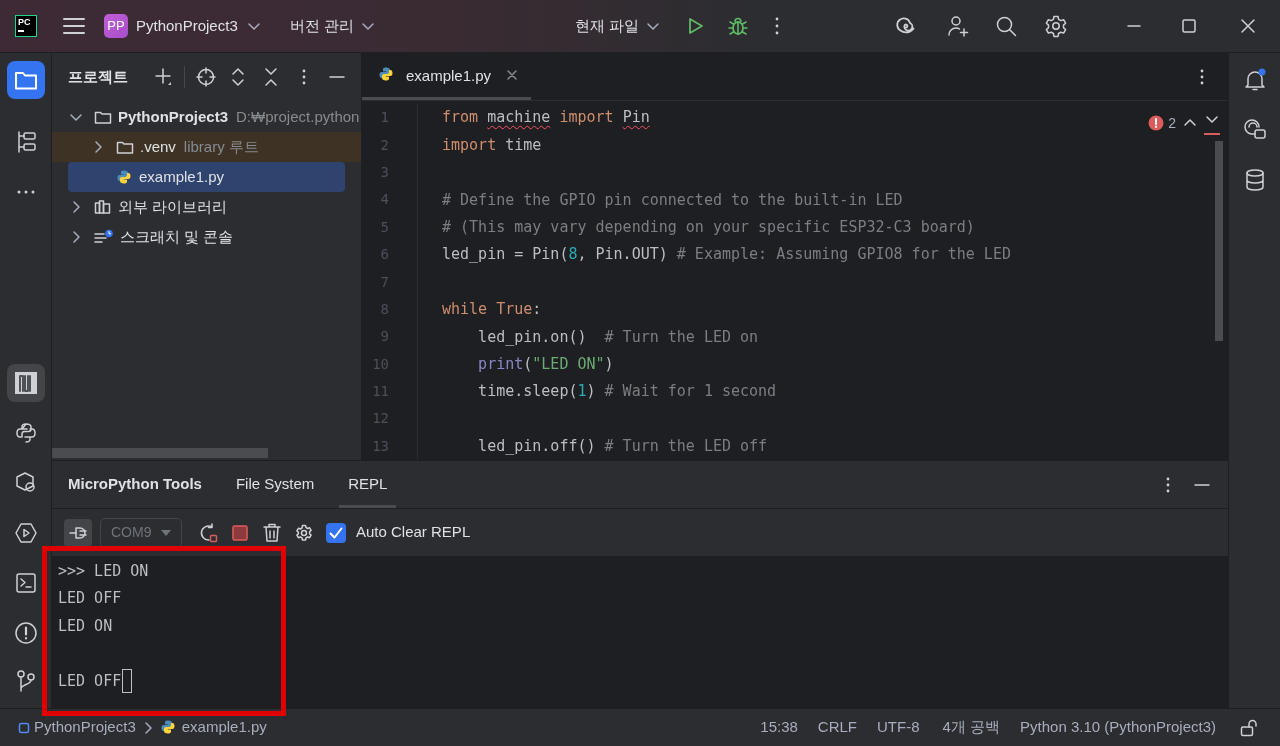  I want to click on status-item: CRLF, so click(837, 727).